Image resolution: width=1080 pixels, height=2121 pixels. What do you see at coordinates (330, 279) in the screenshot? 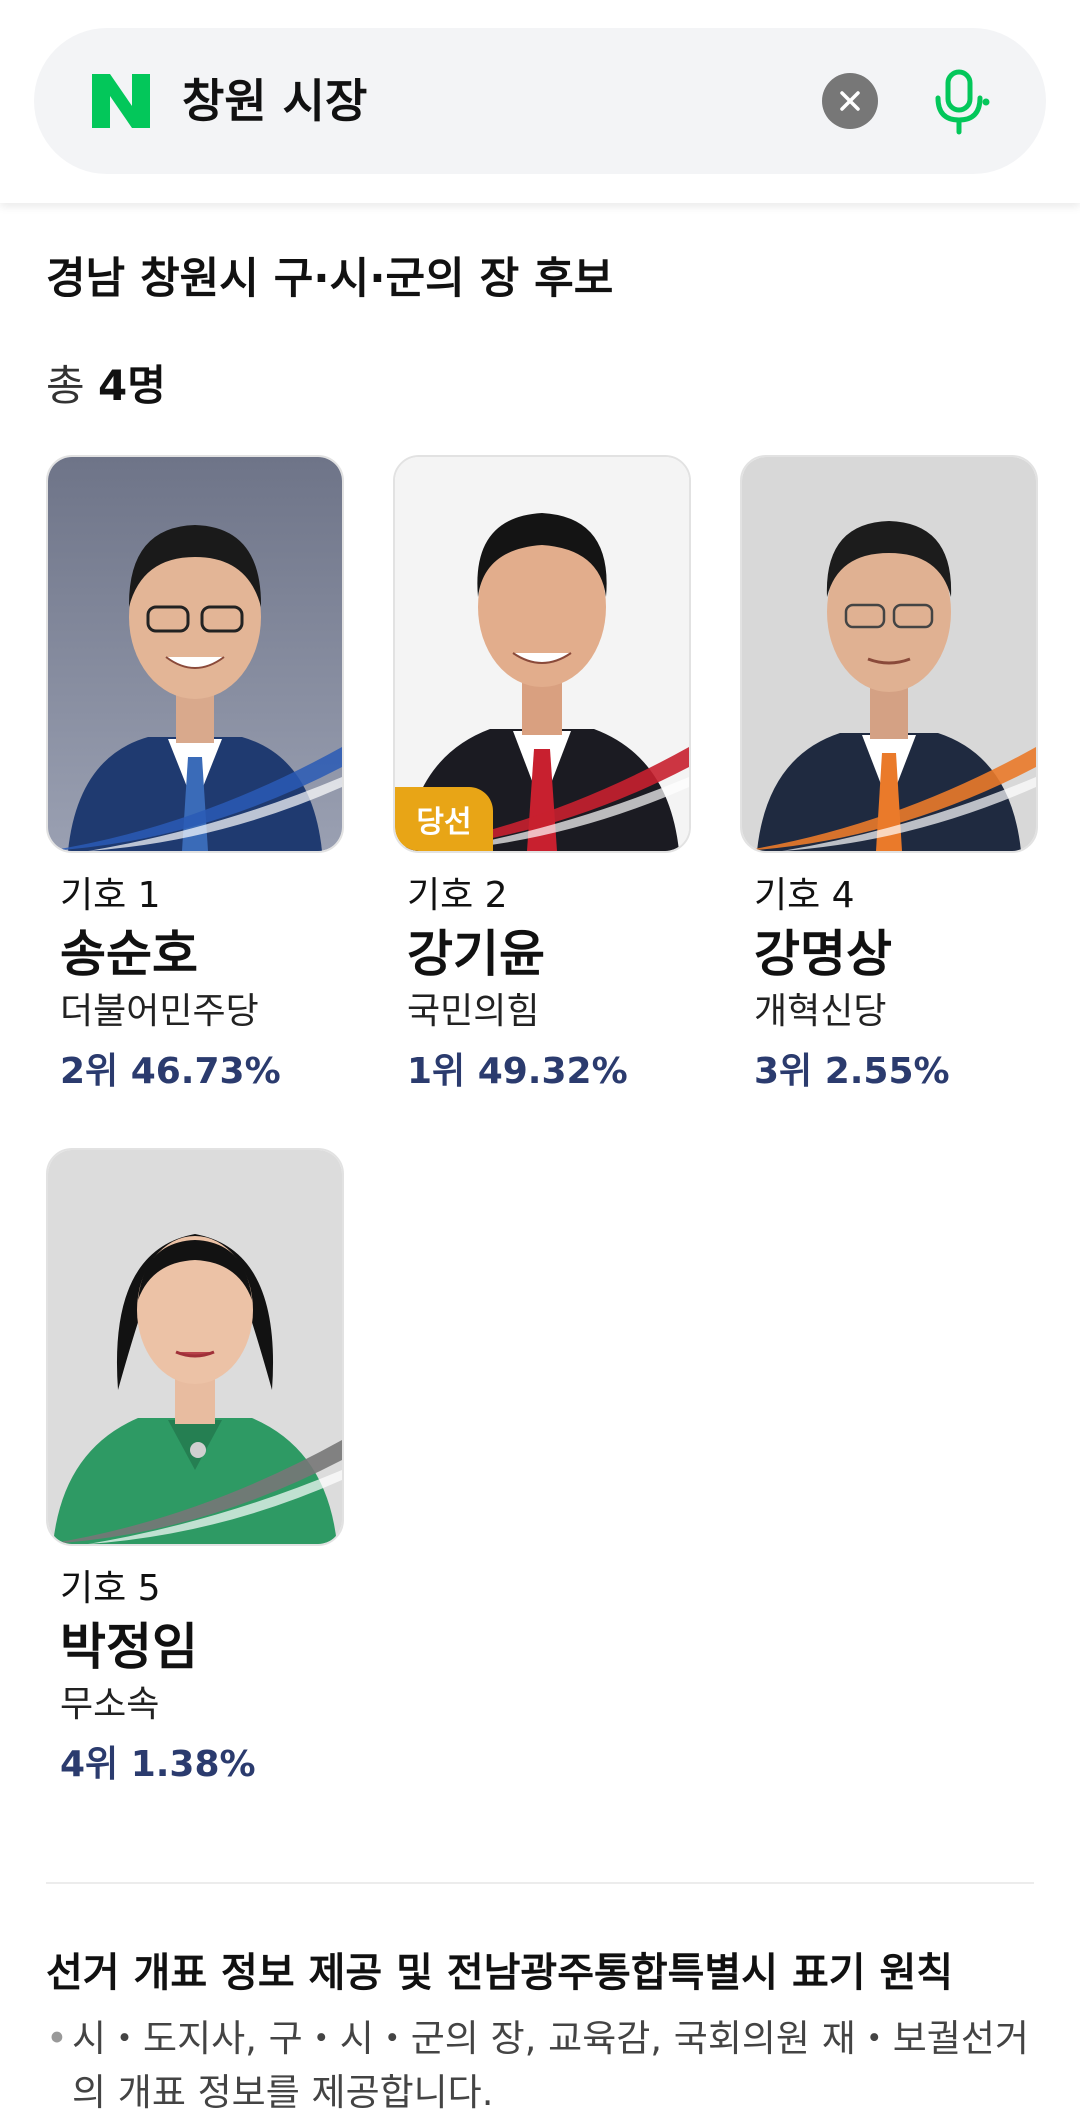
I see `section-title: 경남 창원시 구·시·군의 장 후보` at bounding box center [330, 279].